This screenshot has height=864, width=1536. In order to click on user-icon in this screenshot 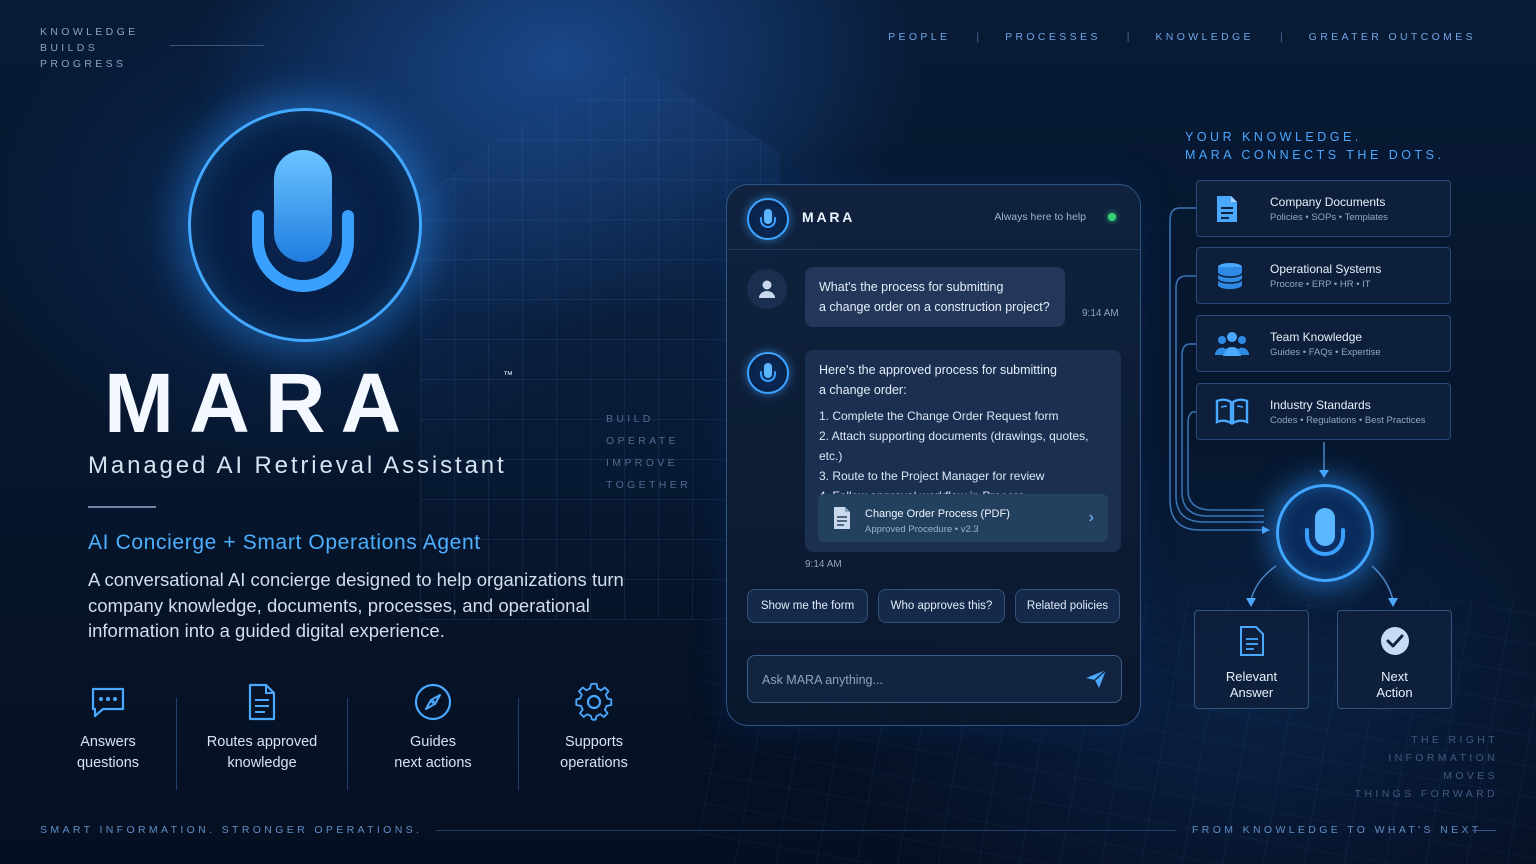, I will do `click(767, 289)`.